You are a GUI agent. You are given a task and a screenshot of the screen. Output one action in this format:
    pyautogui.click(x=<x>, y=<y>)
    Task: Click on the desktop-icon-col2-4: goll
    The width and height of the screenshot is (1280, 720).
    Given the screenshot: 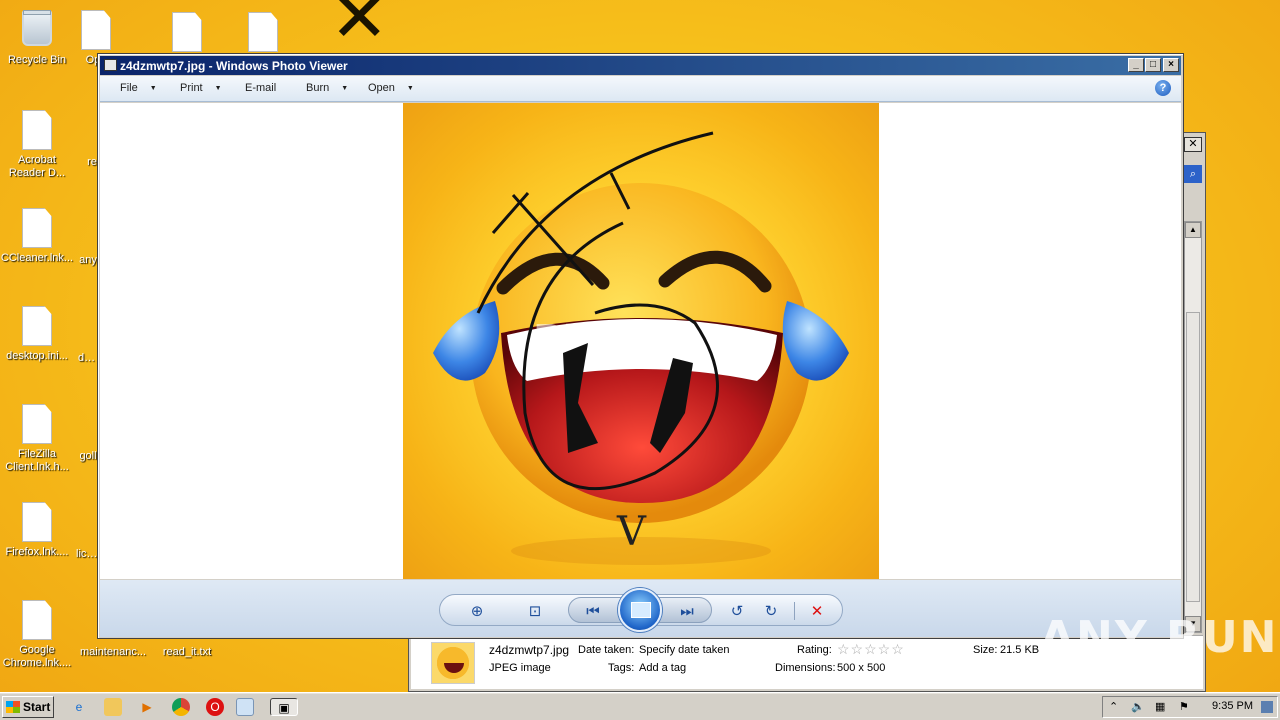 What is the action you would take?
    pyautogui.click(x=88, y=456)
    